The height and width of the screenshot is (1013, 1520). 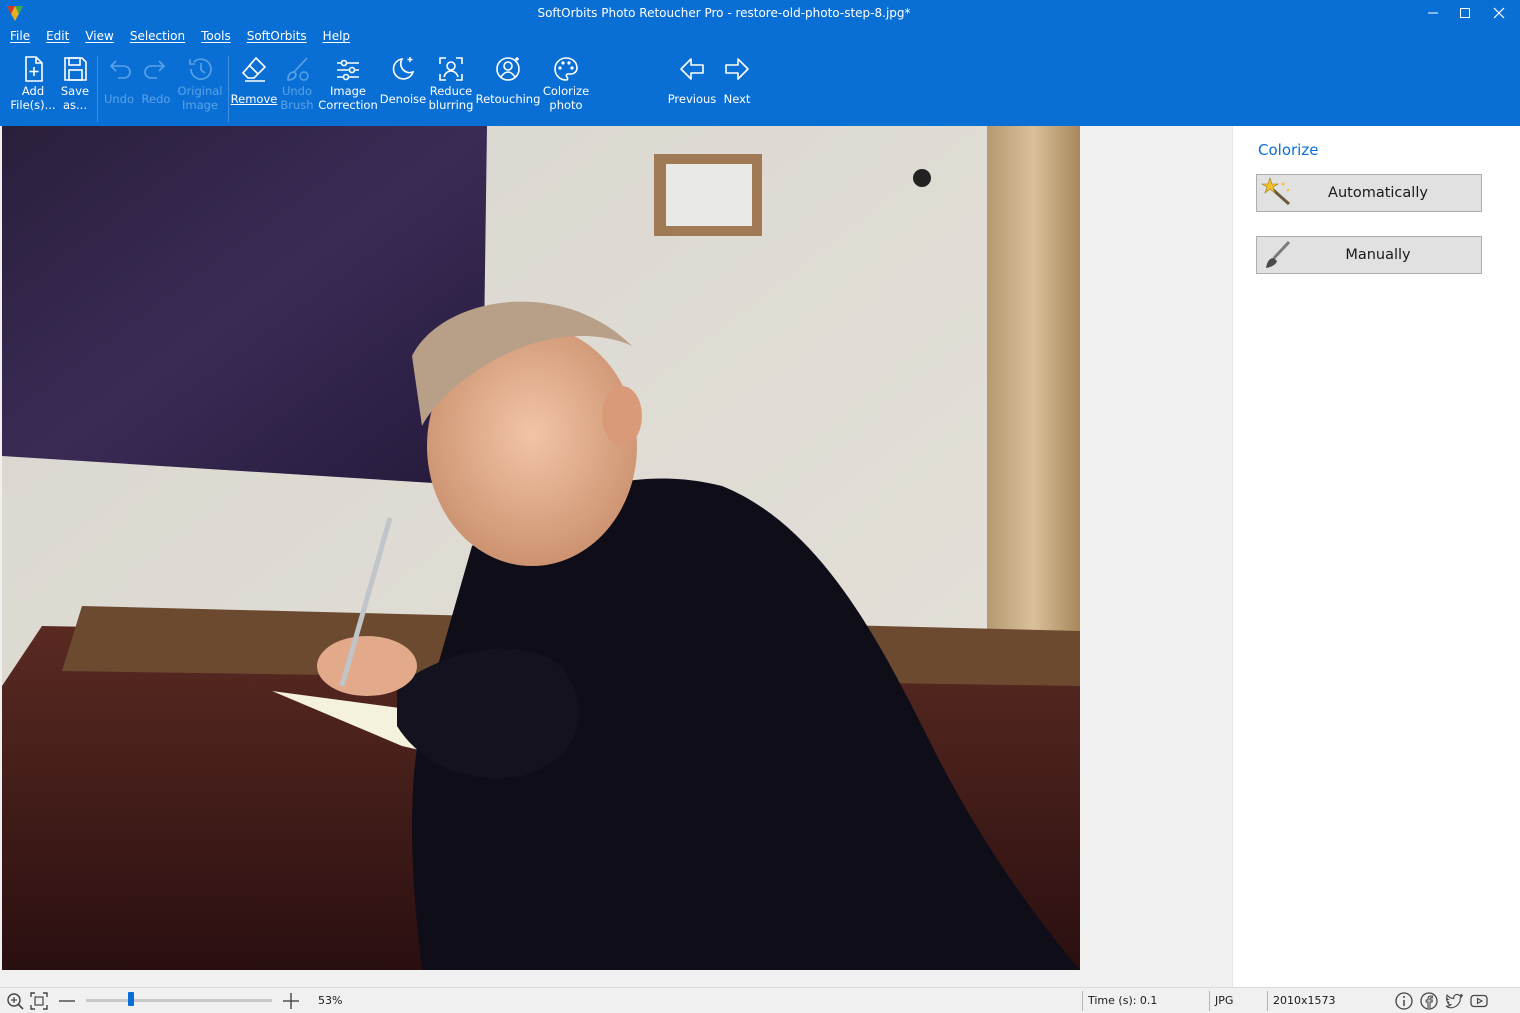 I want to click on twitter-icon, so click(x=1454, y=1001).